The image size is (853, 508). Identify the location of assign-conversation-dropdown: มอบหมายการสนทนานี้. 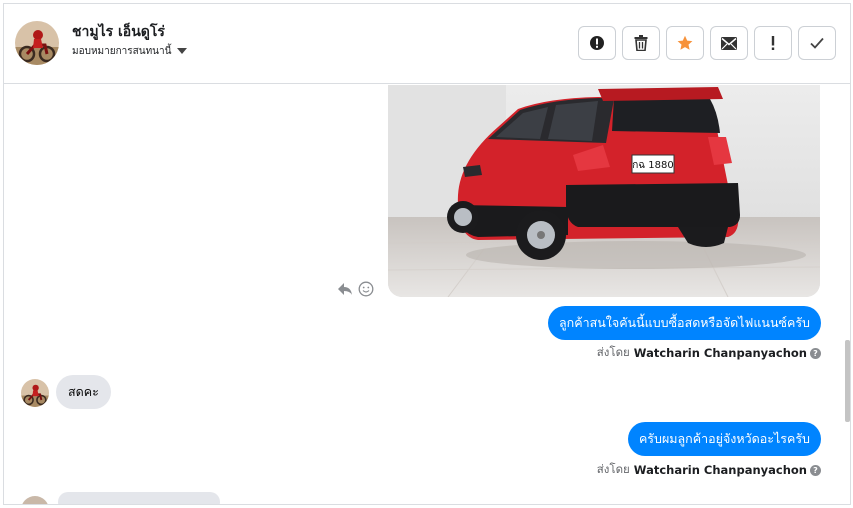
(130, 51).